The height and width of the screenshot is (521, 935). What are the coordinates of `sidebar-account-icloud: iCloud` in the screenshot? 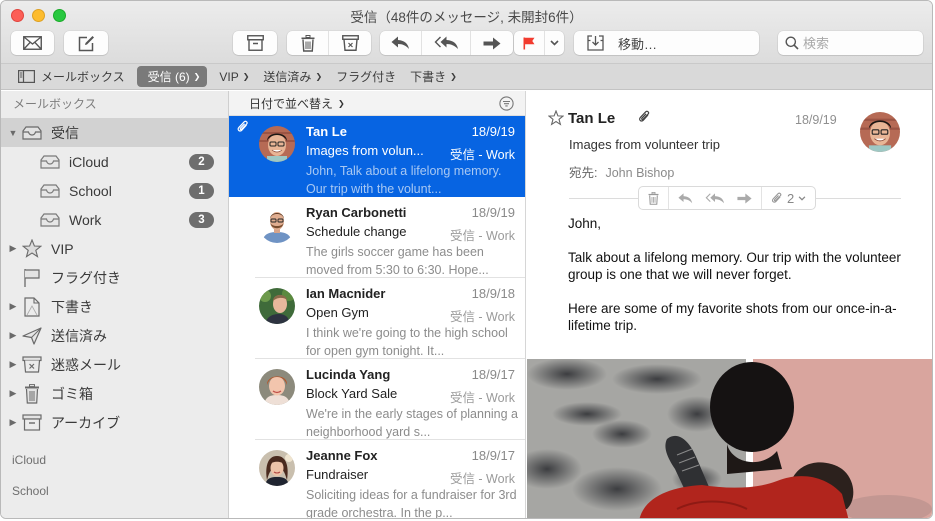 It's located at (114, 460).